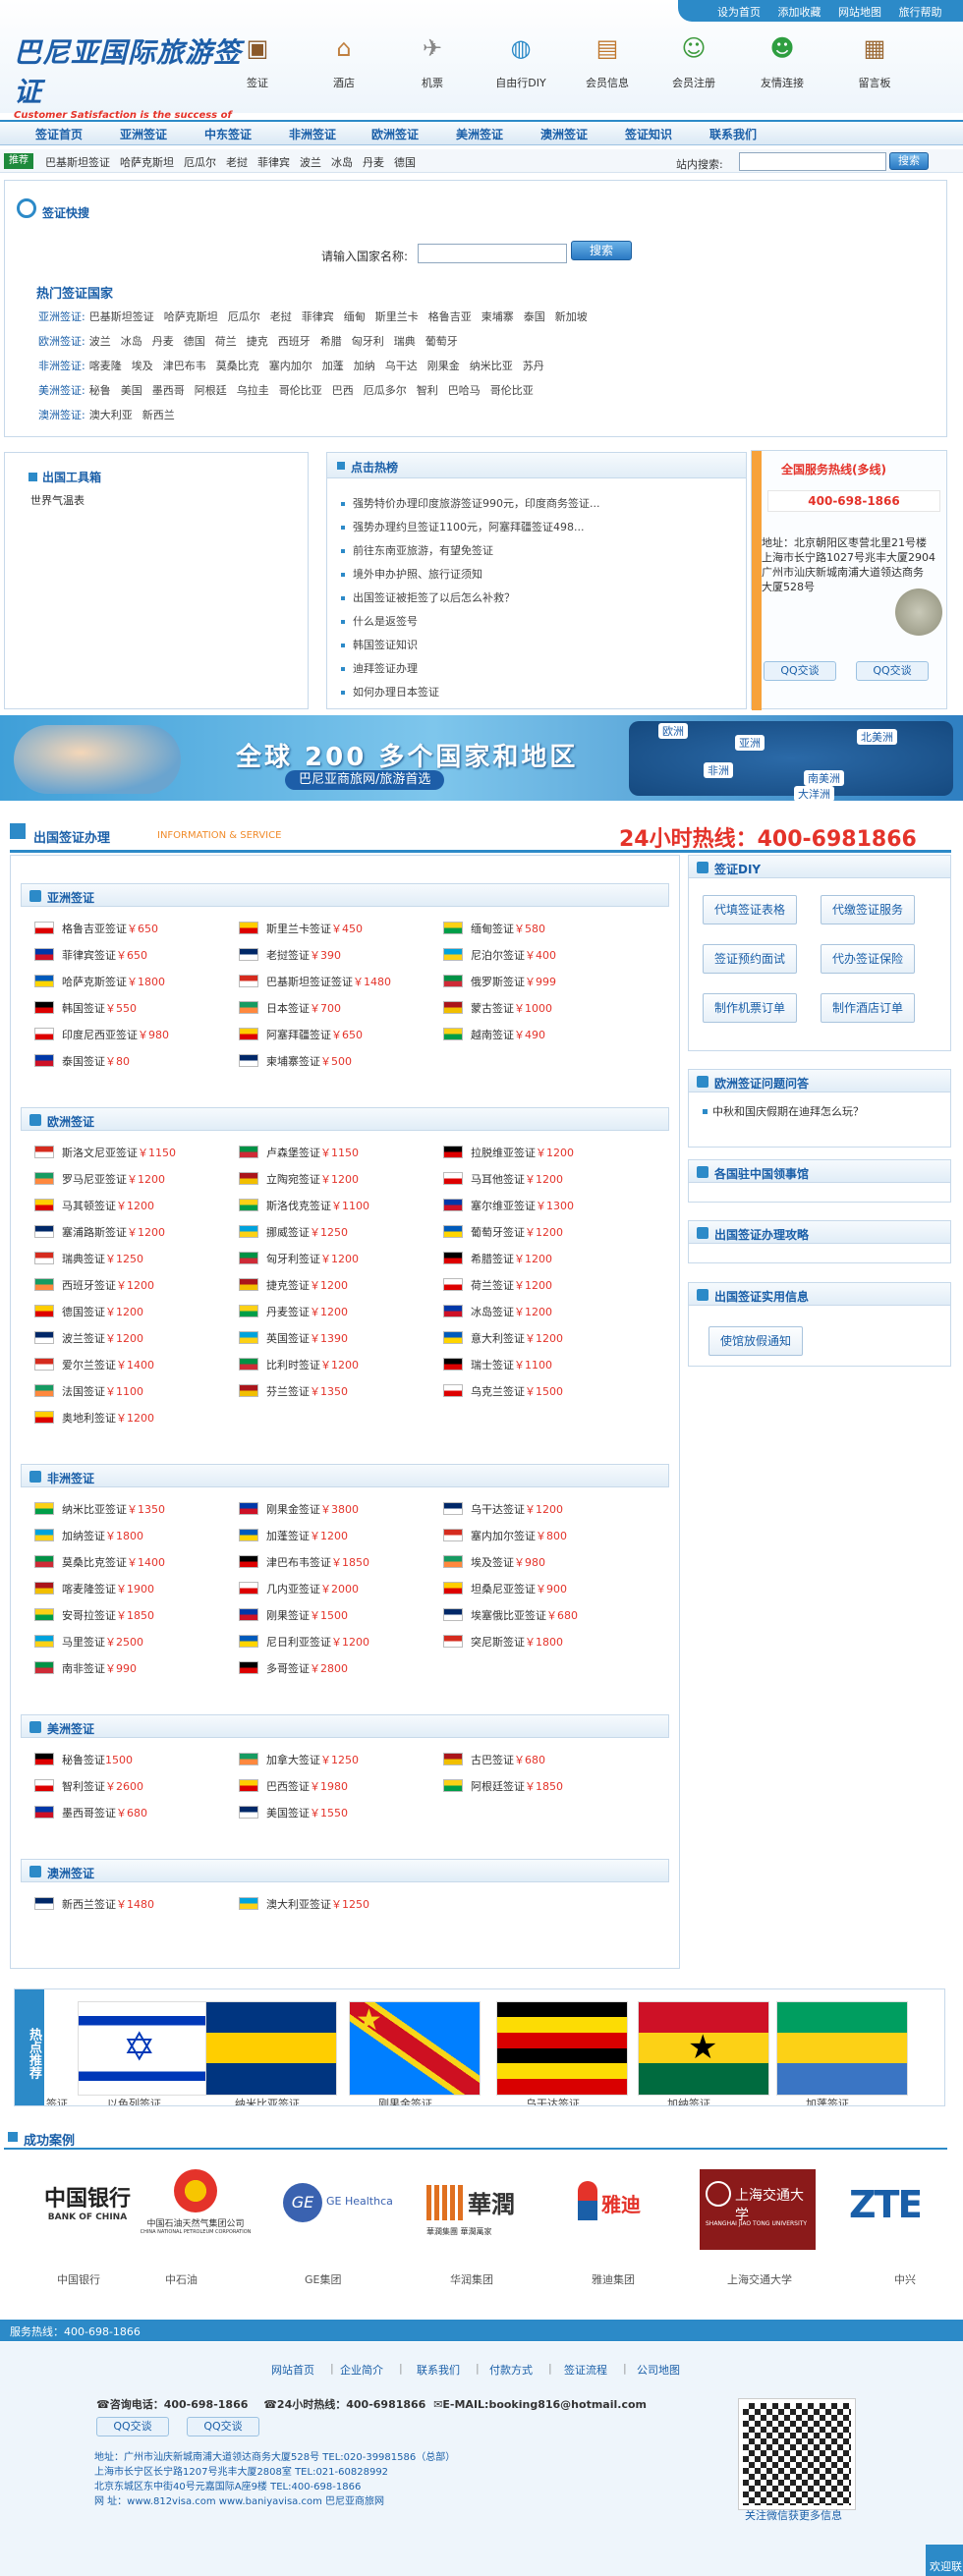 This screenshot has height=2576, width=963. I want to click on footer-link: 付款方式, so click(511, 2370).